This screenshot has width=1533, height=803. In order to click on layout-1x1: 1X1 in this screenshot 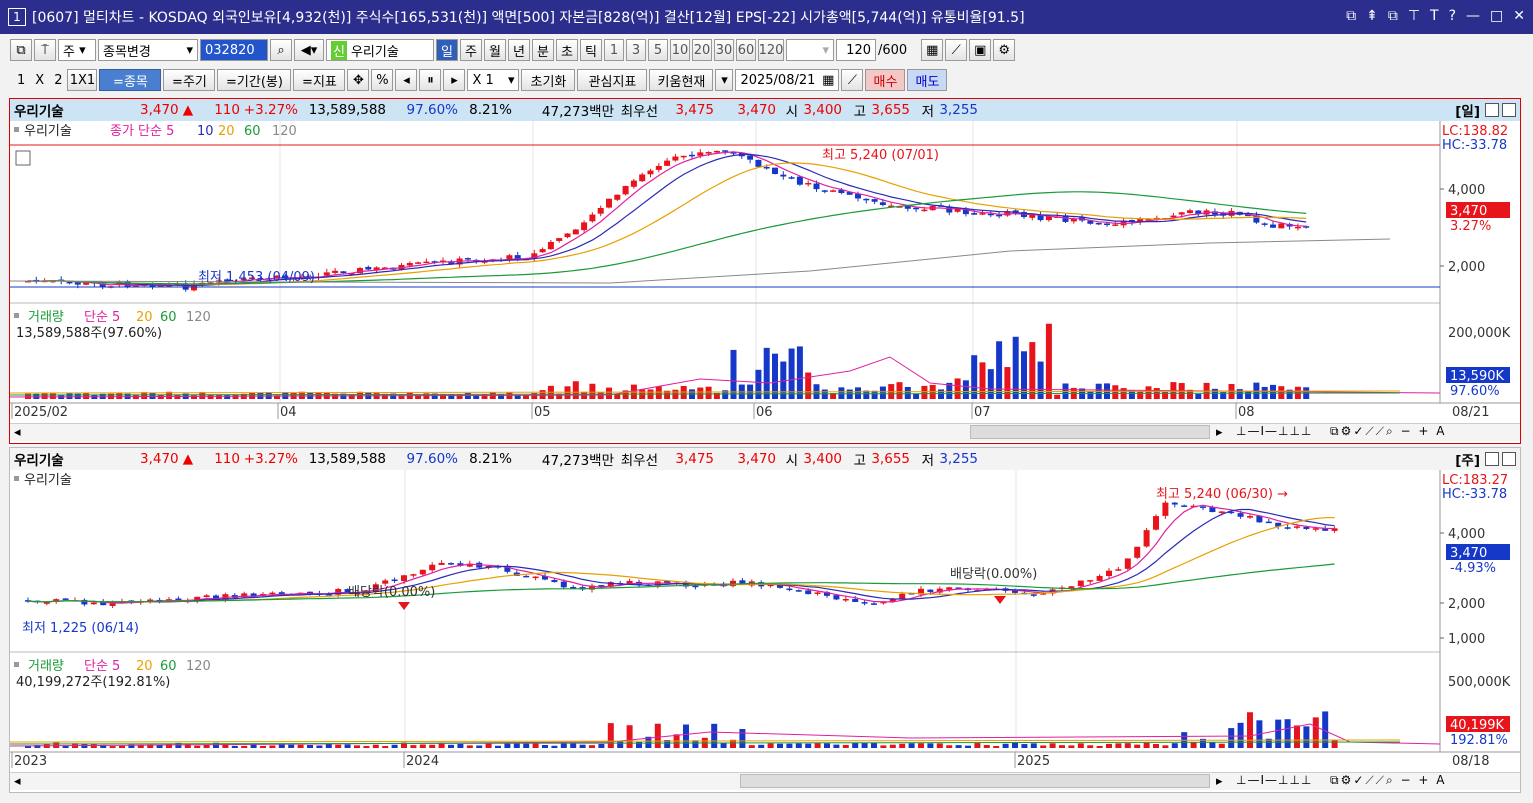, I will do `click(82, 80)`.